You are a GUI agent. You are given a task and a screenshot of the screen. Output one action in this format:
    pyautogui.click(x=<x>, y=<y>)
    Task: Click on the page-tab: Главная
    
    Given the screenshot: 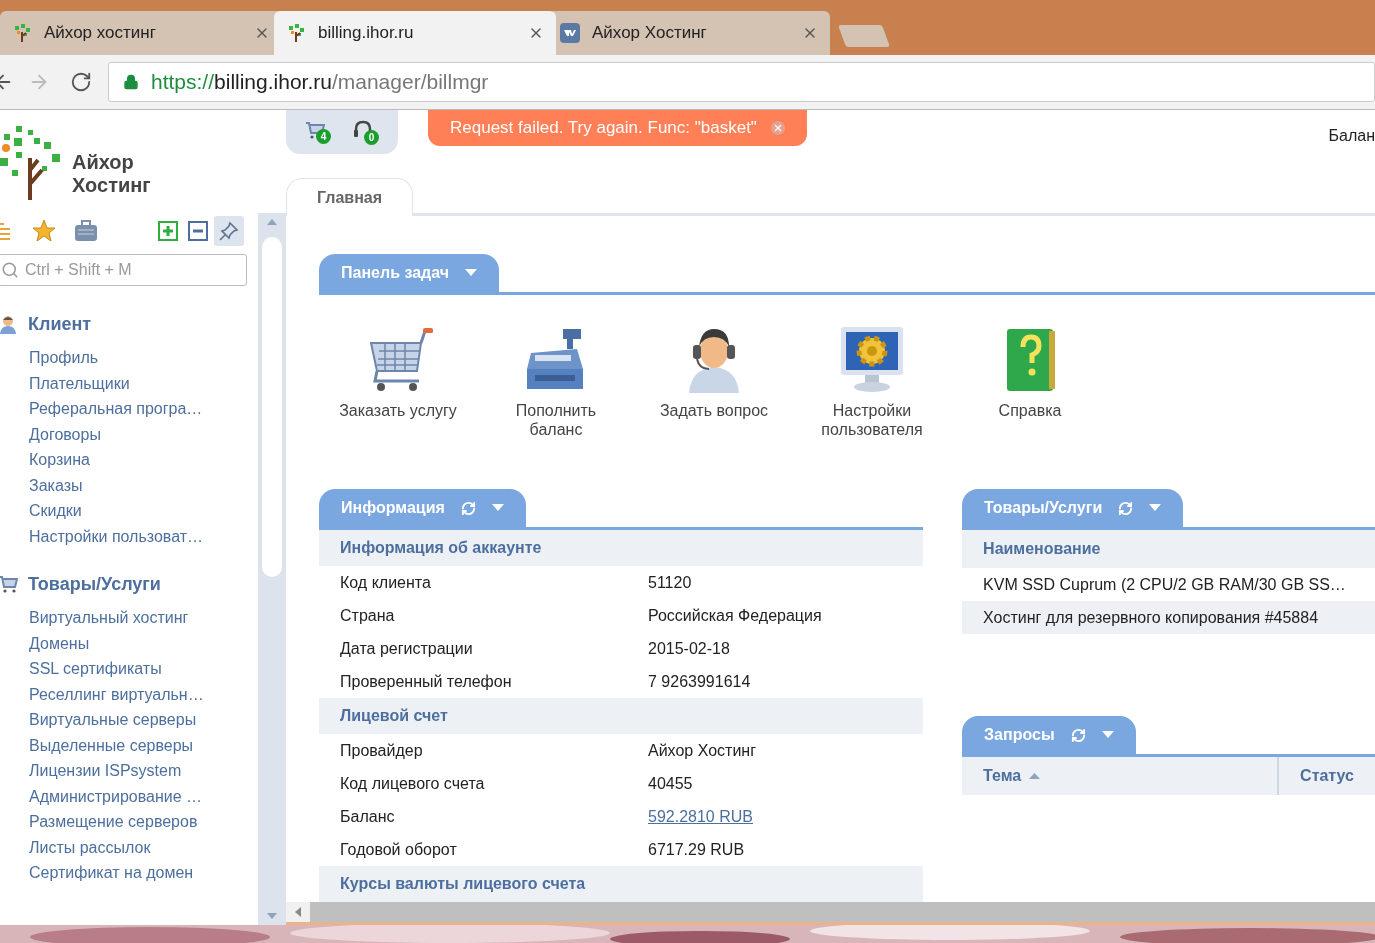 What is the action you would take?
    pyautogui.click(x=350, y=197)
    